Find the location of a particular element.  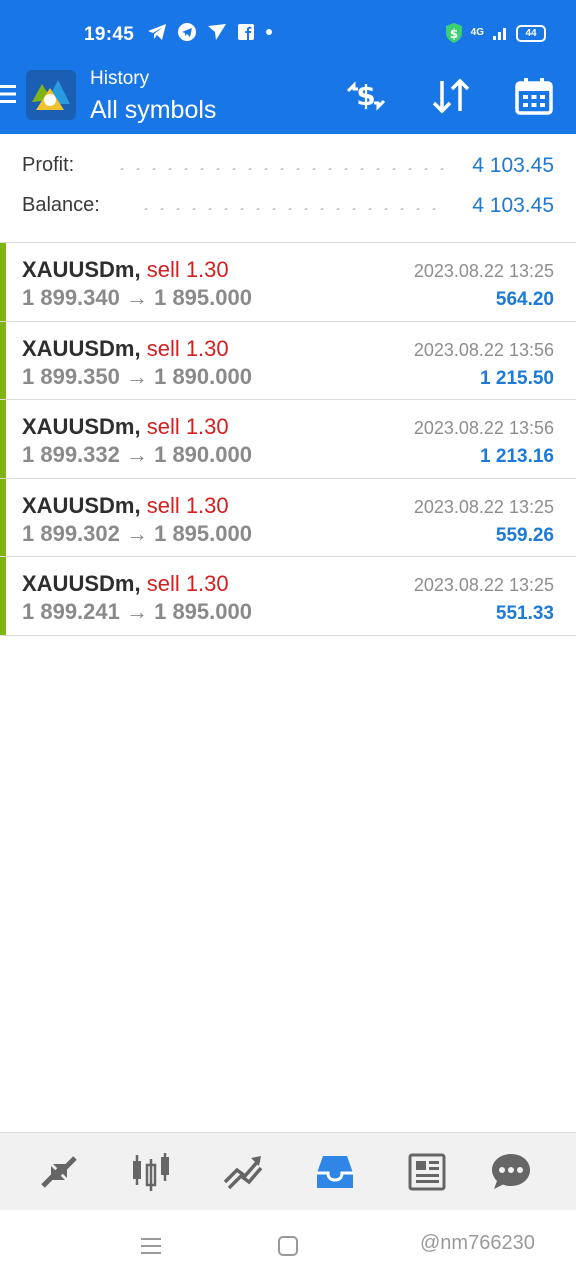

messages-icon is located at coordinates (511, 1171).